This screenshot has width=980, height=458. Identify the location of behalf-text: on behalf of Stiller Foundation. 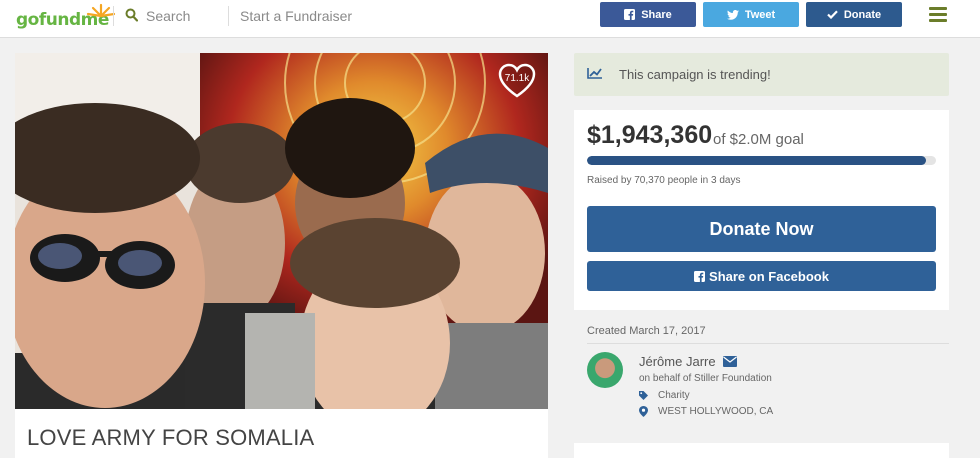
(705, 378).